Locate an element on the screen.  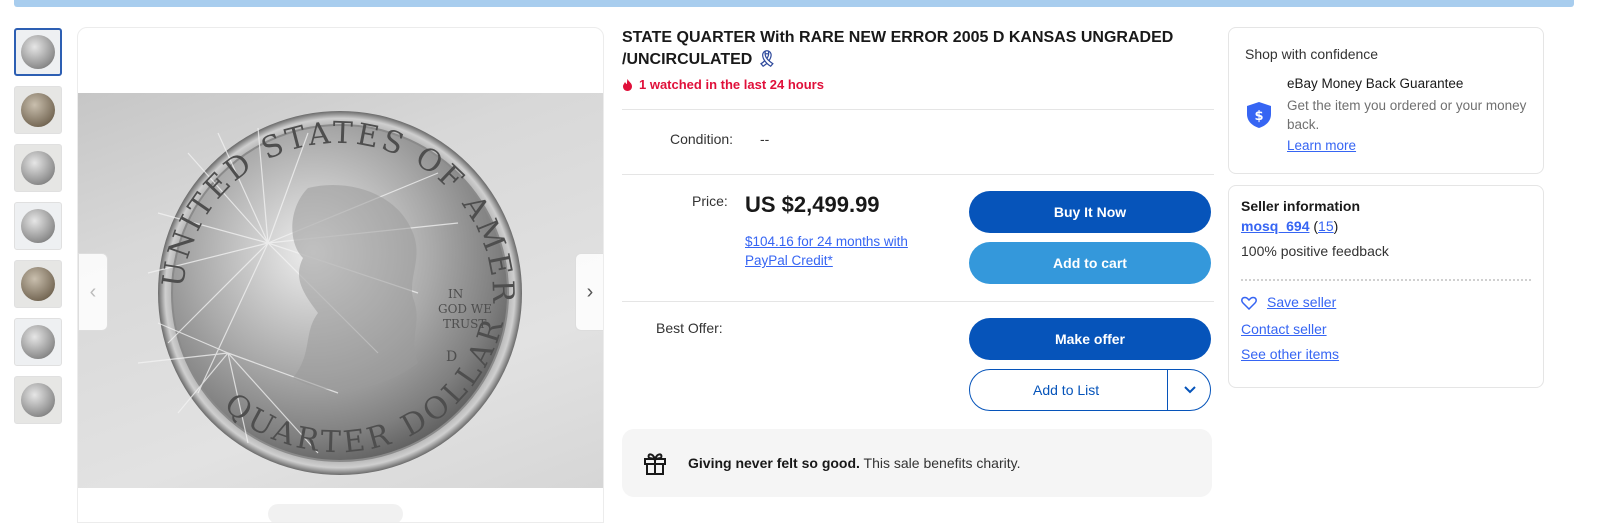
chevron-left-icon: ‹ is located at coordinates (93, 291).